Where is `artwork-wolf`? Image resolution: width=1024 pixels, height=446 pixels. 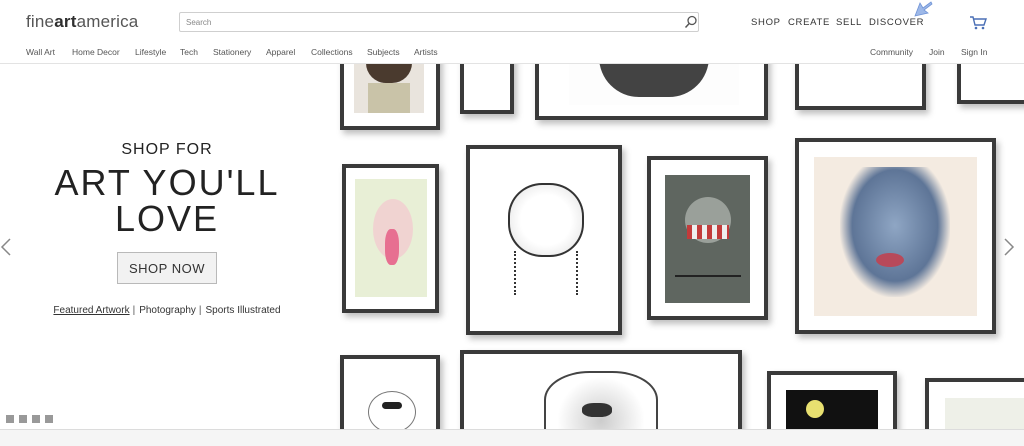 artwork-wolf is located at coordinates (895, 236).